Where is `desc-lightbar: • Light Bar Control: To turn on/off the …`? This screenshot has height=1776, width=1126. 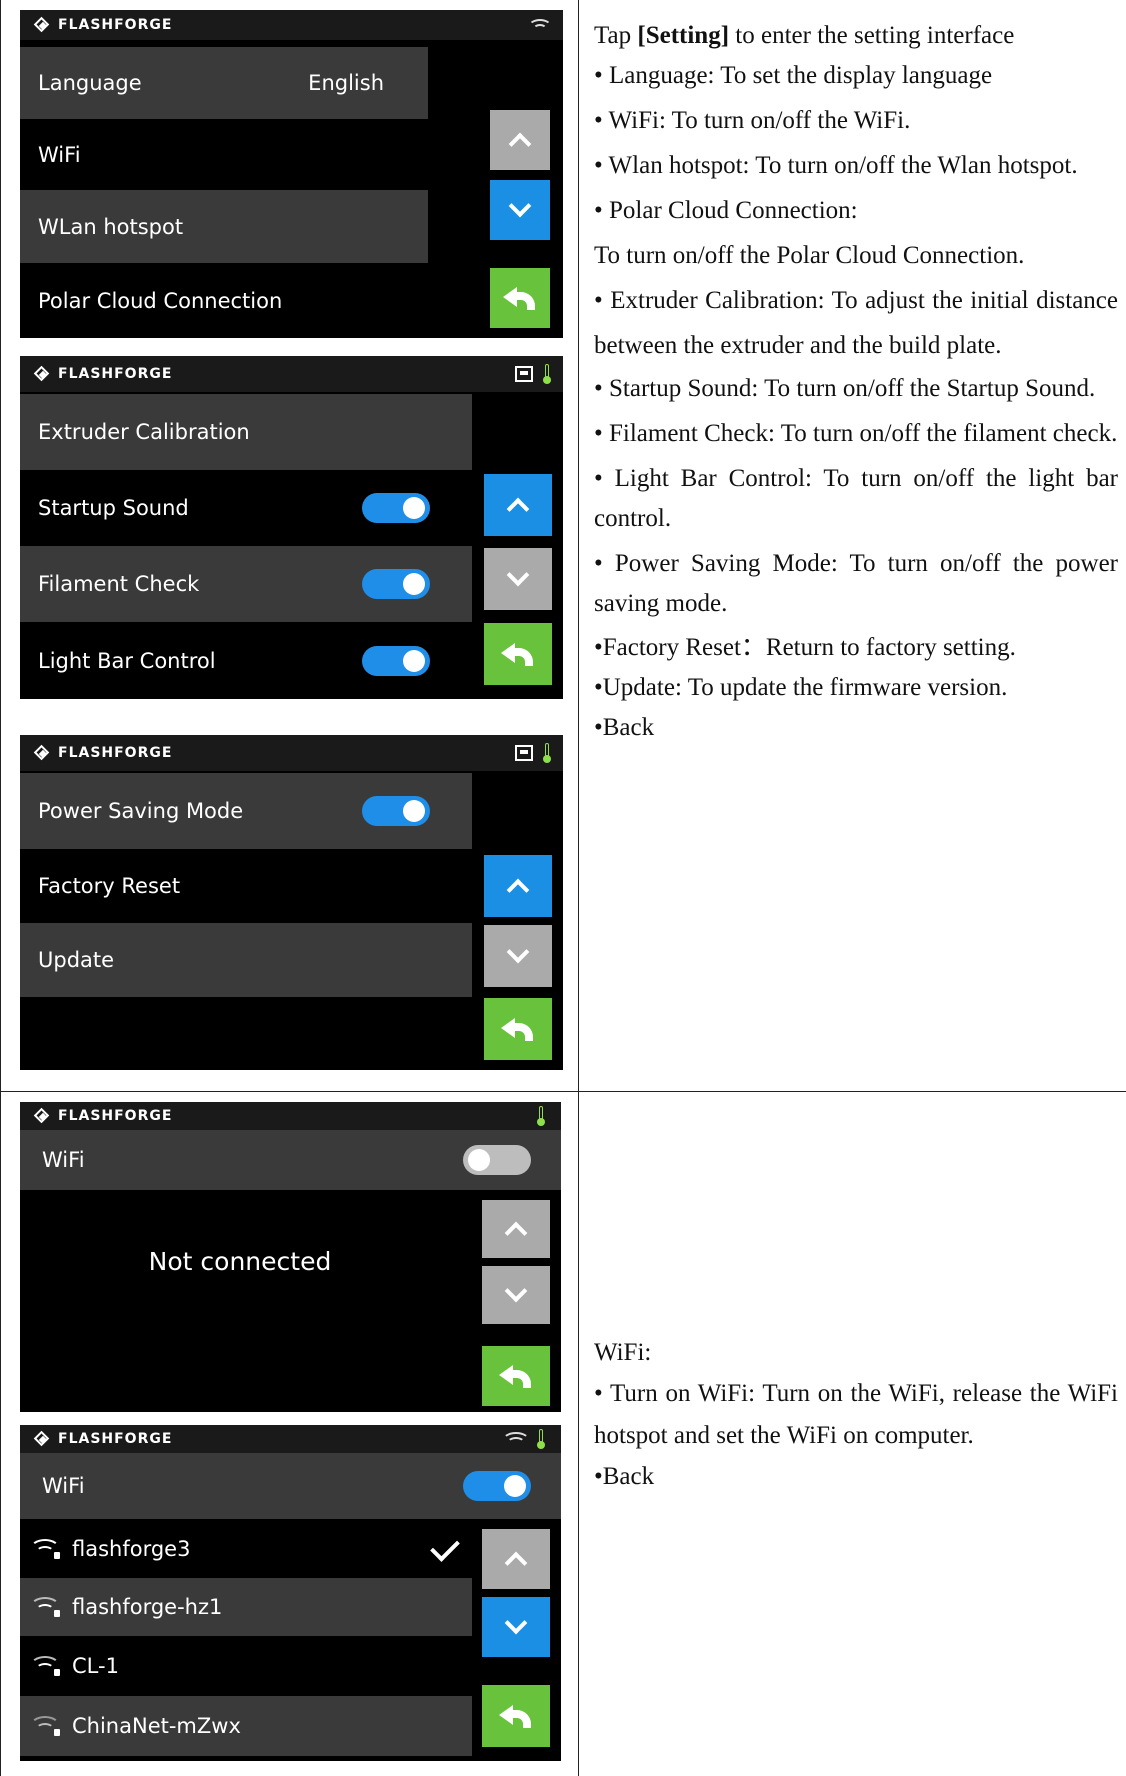 desc-lightbar: • Light Bar Control: To turn on/off the … is located at coordinates (856, 498).